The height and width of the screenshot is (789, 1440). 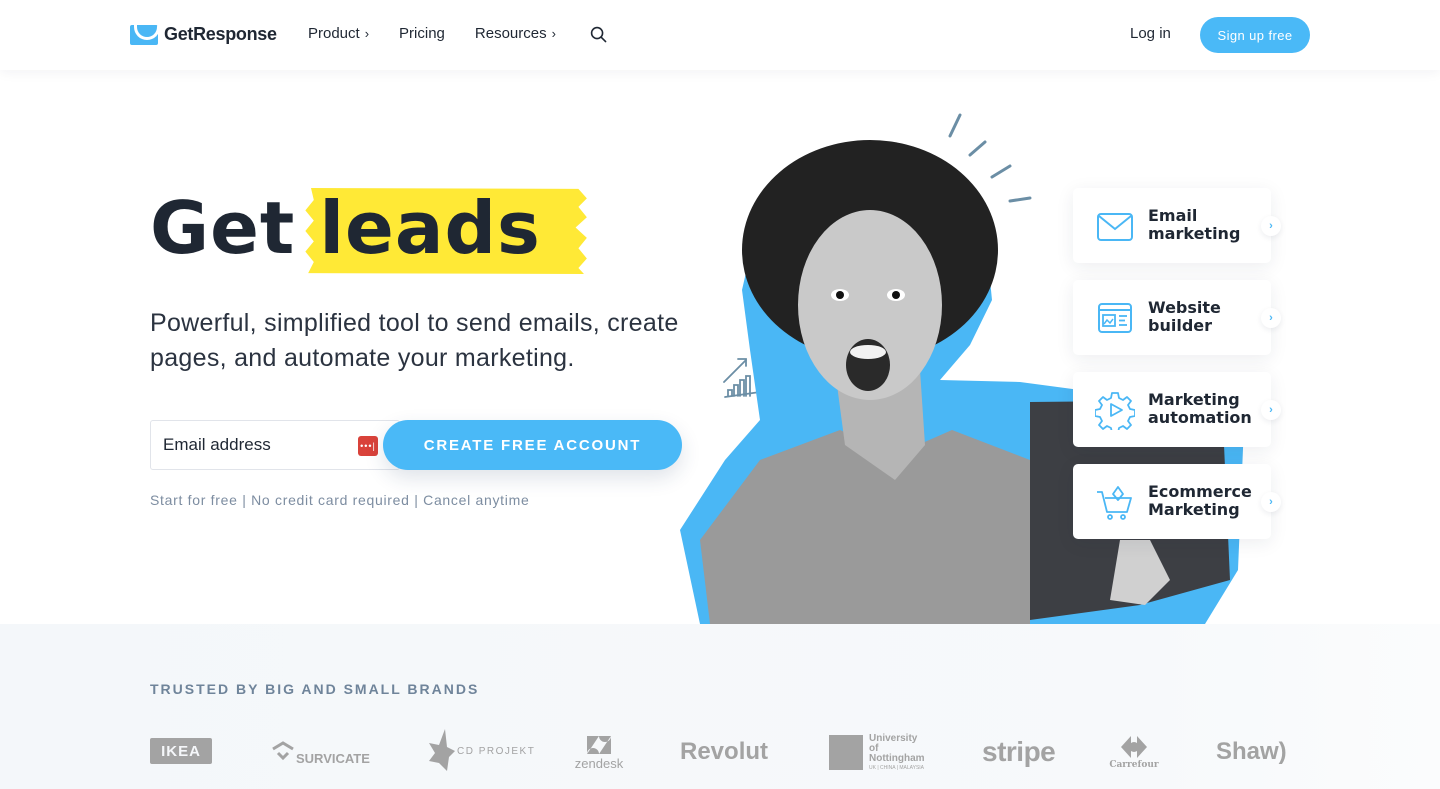 I want to click on hero-title-highlight: leads, so click(x=446, y=228).